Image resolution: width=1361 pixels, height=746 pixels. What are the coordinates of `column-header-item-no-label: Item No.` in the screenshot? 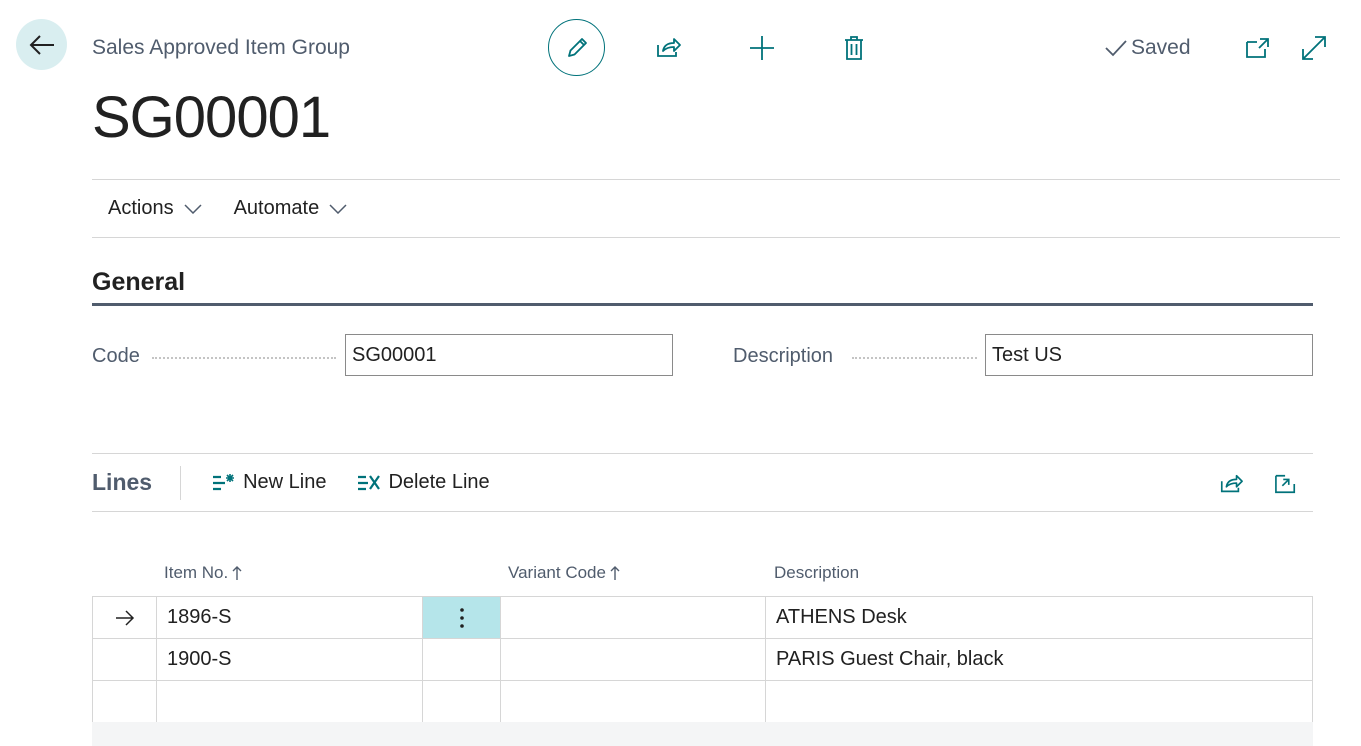 It's located at (196, 572).